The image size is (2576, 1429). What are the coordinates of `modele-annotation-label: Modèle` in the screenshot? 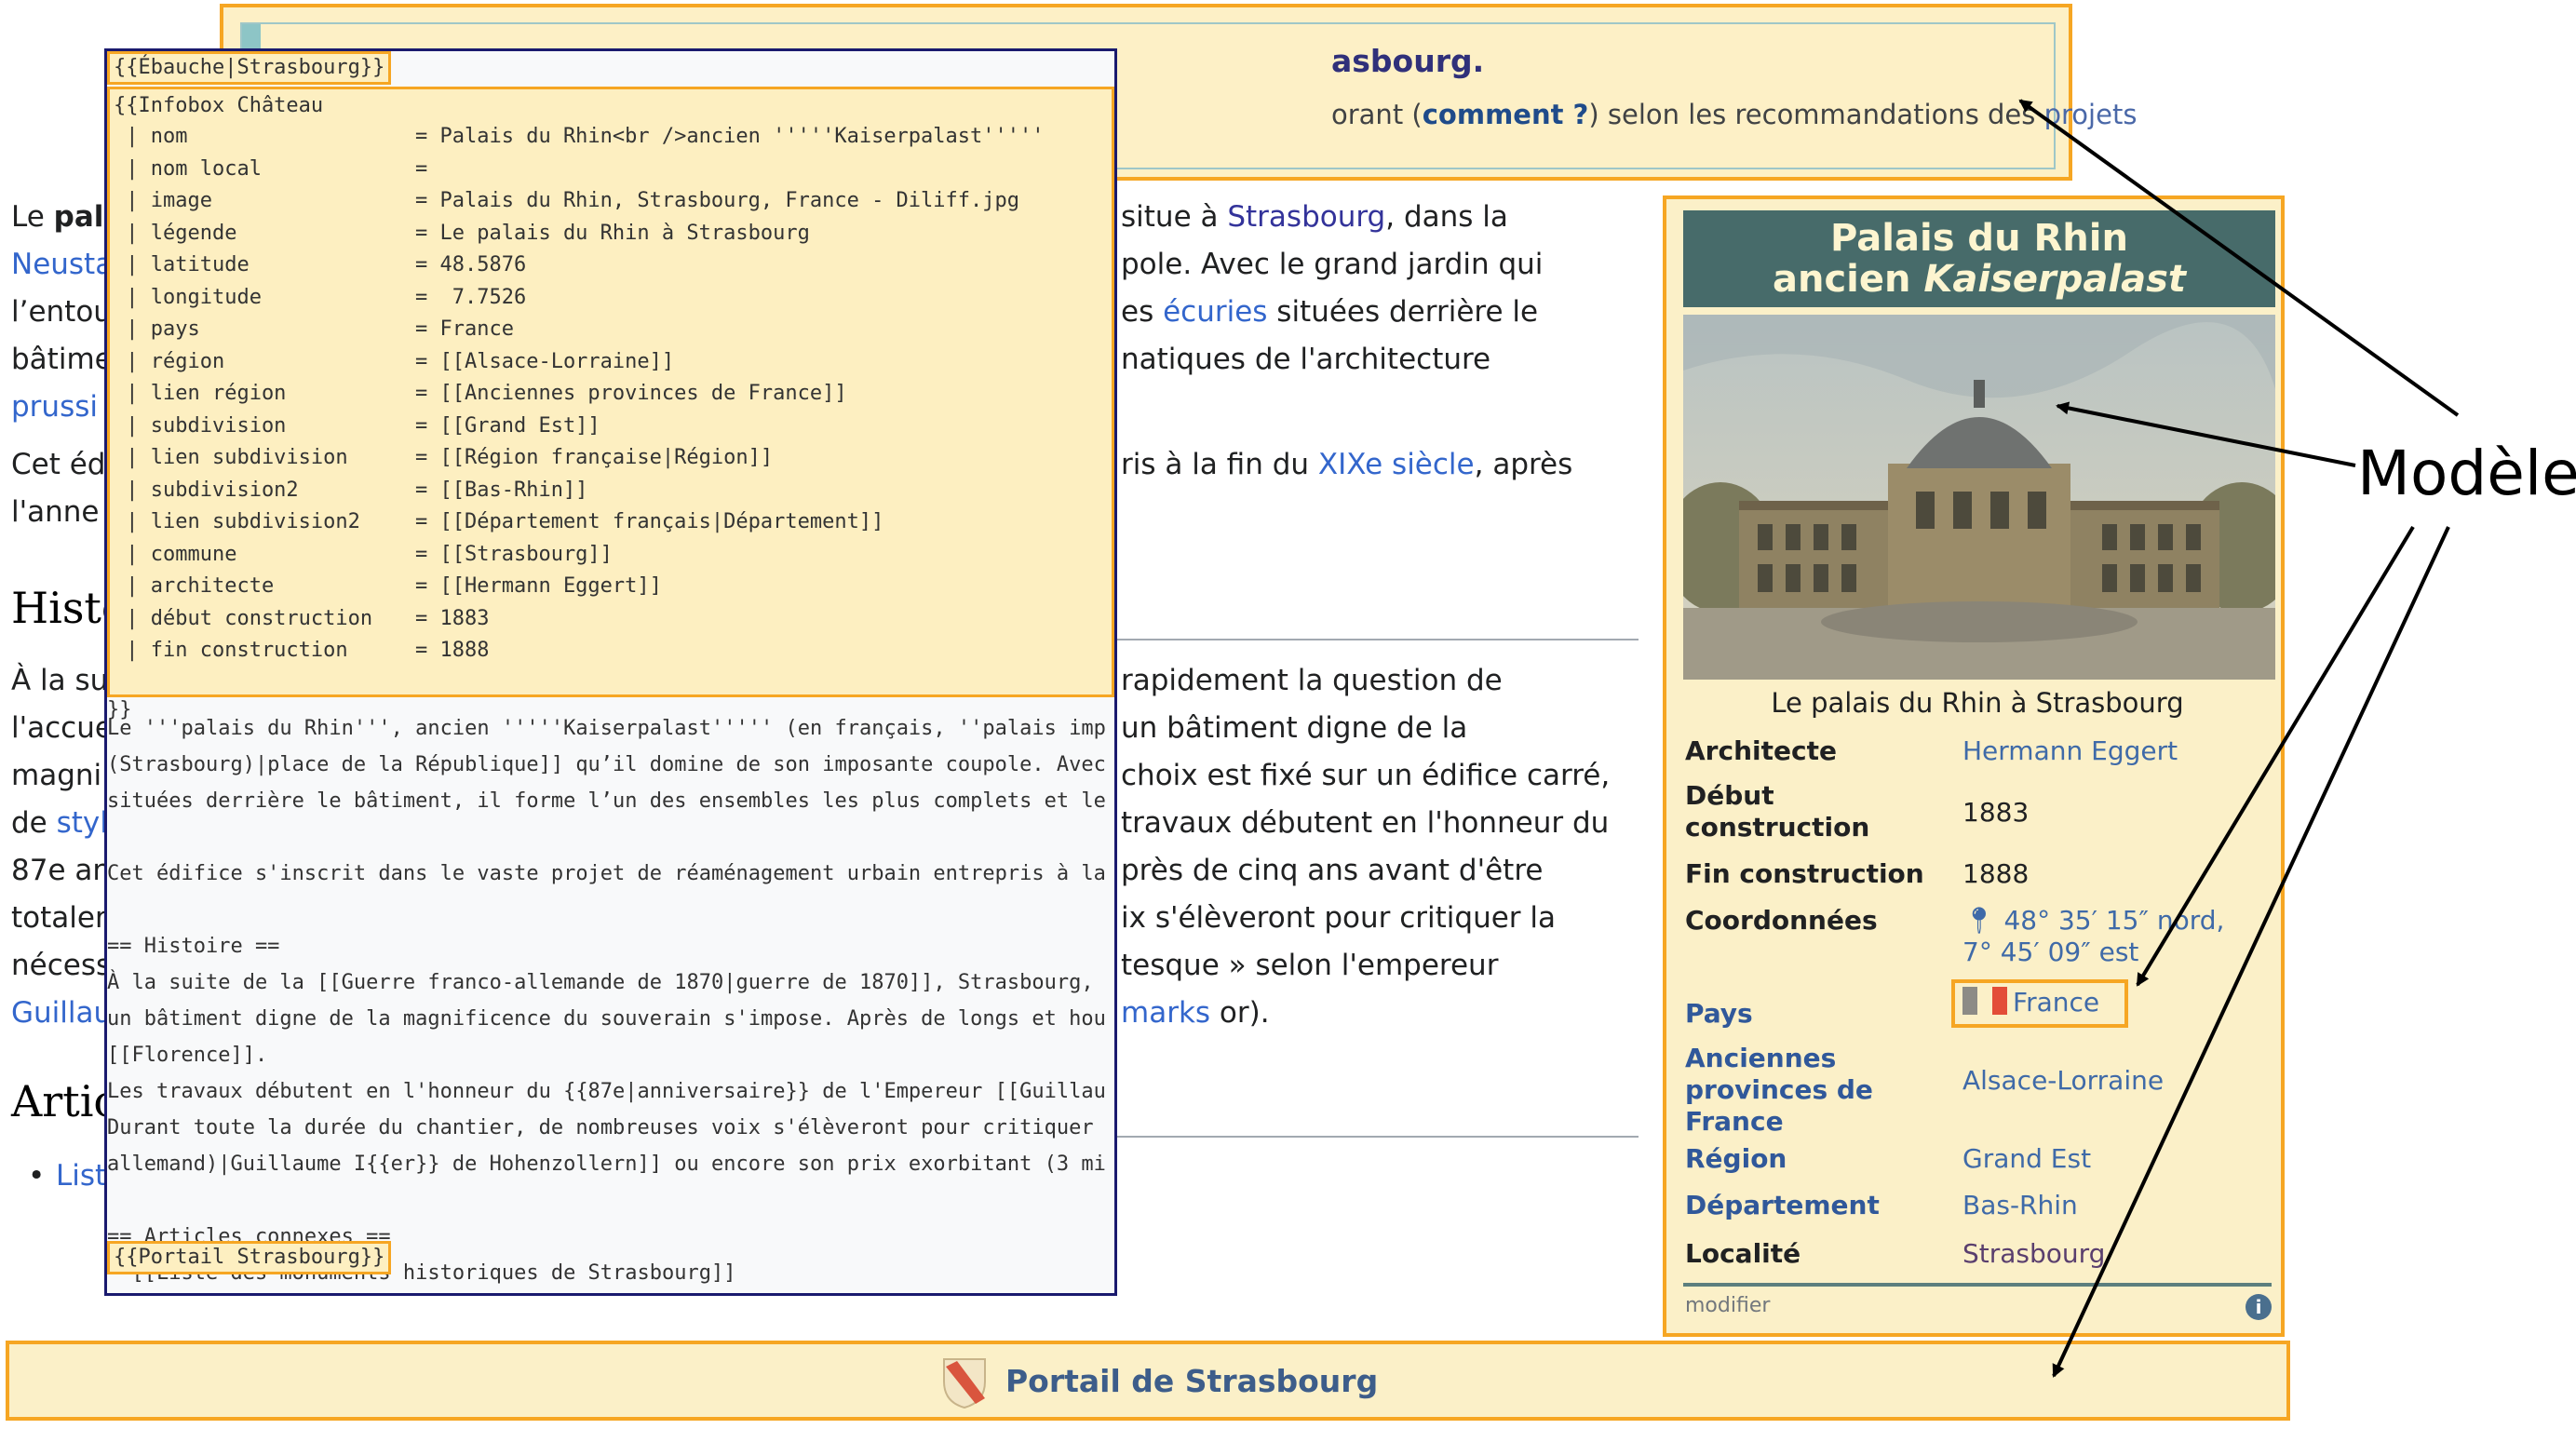 It's located at (2466, 473).